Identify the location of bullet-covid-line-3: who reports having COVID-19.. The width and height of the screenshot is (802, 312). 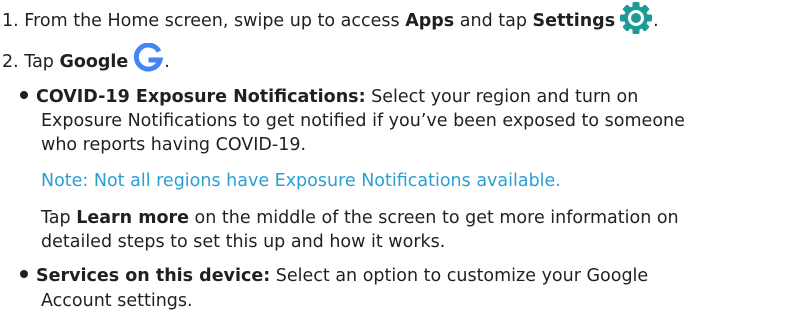
(174, 145).